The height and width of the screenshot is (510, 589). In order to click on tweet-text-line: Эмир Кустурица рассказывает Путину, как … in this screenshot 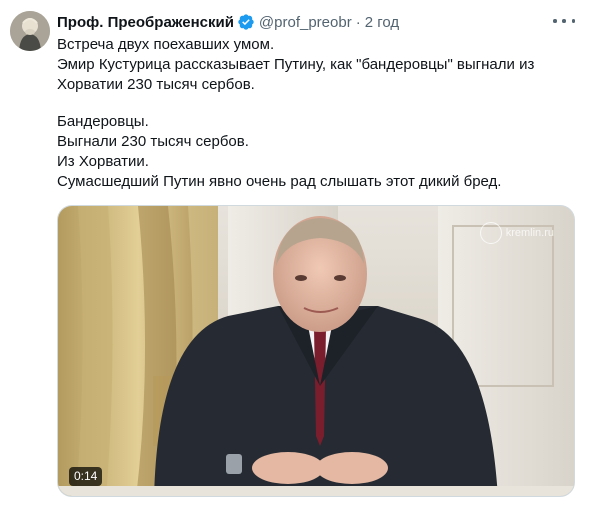, I will do `click(296, 64)`.